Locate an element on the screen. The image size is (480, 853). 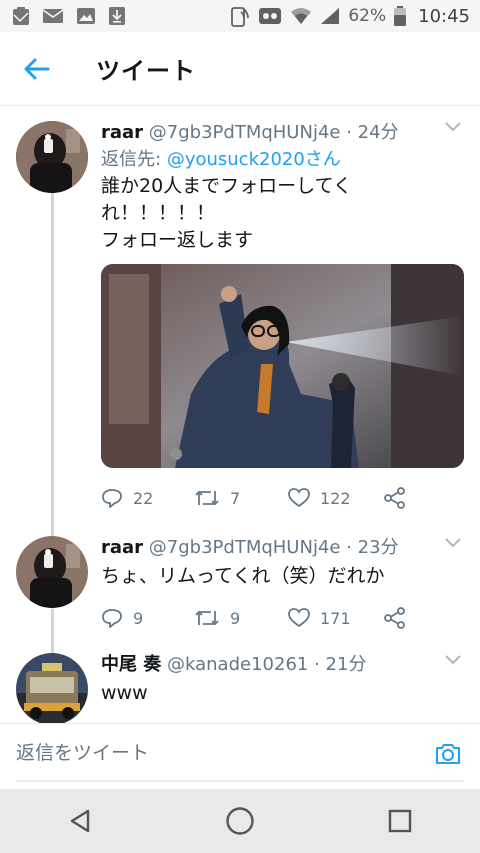
reply-count: 9 is located at coordinates (138, 618).